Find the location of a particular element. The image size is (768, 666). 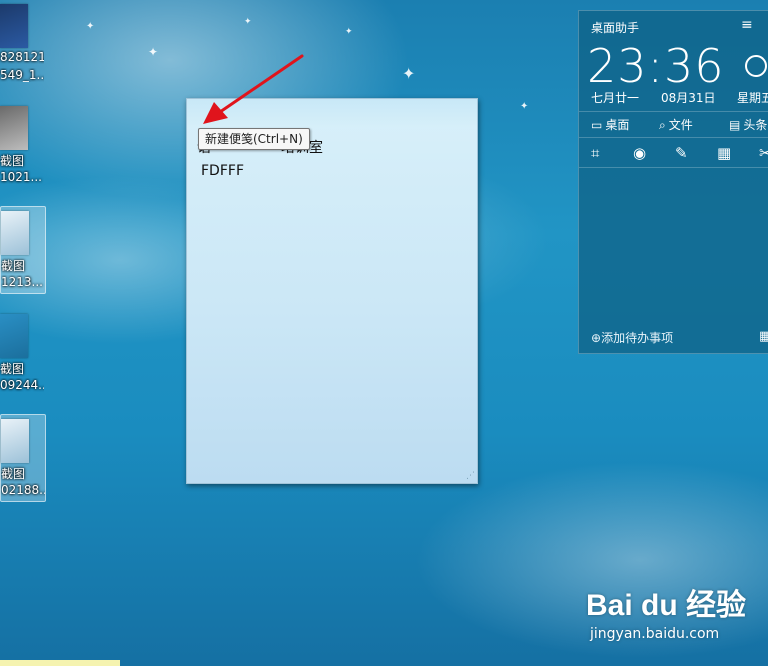

eye-icon: ◉ is located at coordinates (639, 153).